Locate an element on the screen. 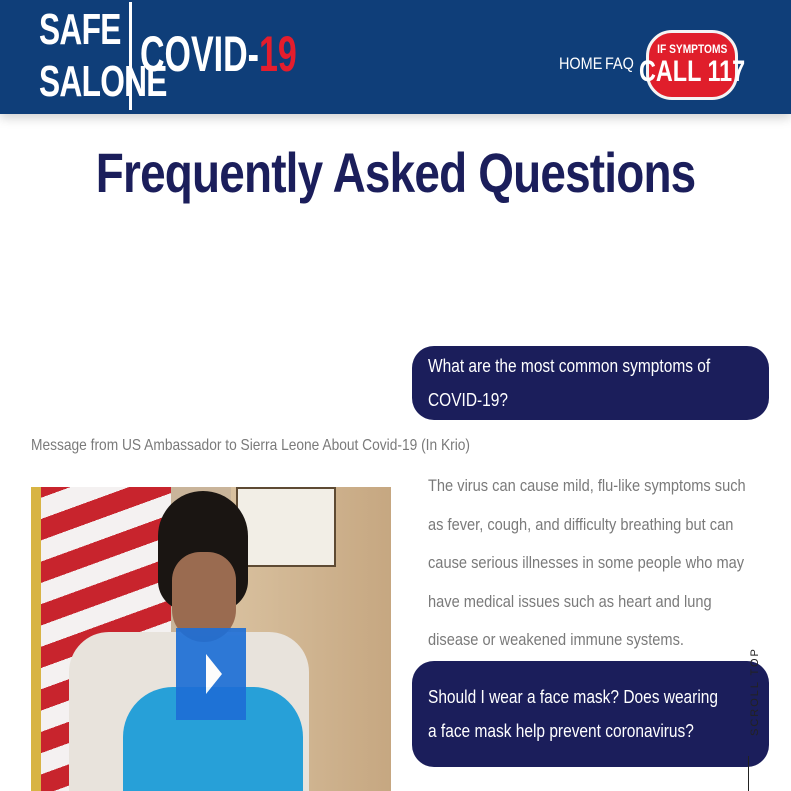 The width and height of the screenshot is (791, 791). nav-home-link: HOME is located at coordinates (580, 64).